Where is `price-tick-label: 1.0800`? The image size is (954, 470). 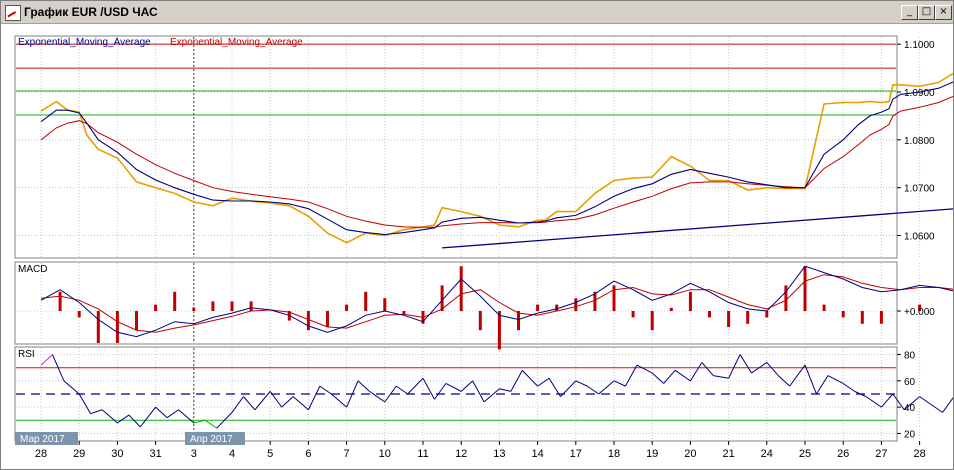
price-tick-label: 1.0800 is located at coordinates (919, 141).